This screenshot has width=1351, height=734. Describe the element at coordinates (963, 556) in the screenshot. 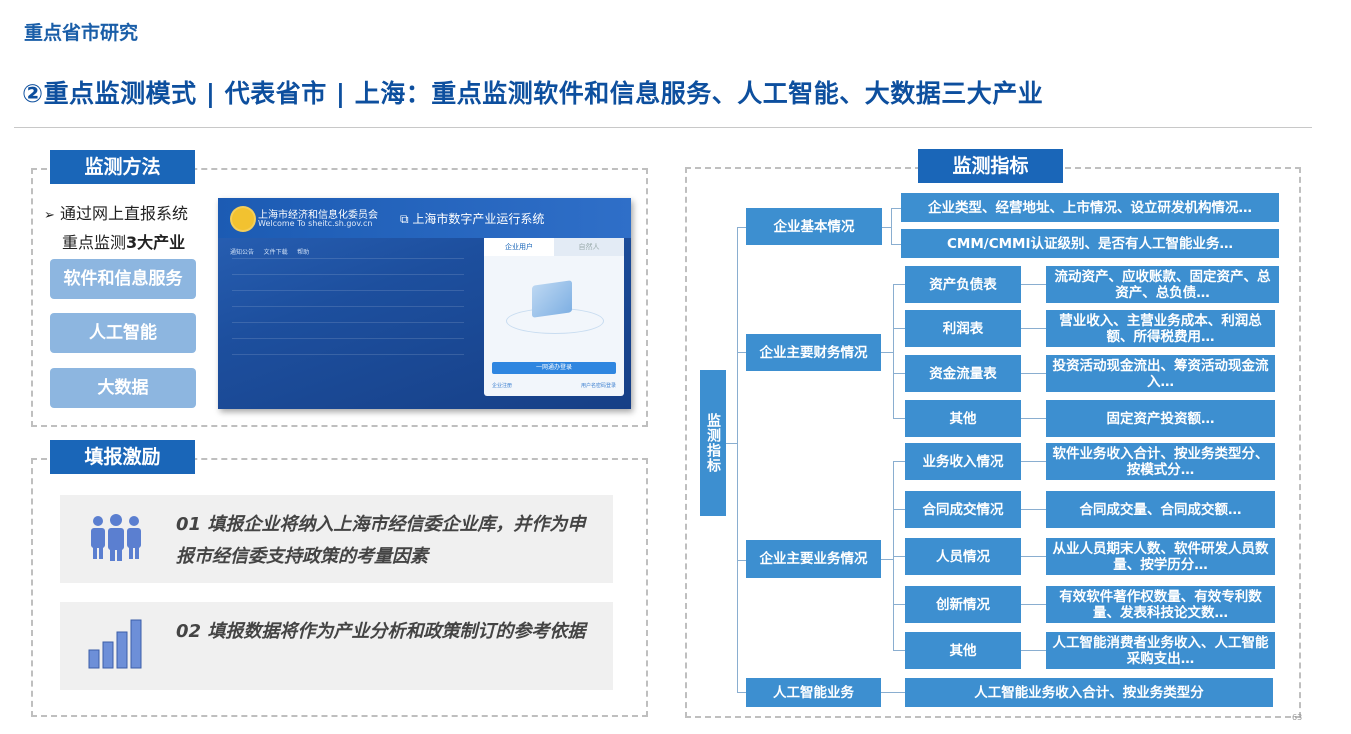

I see `biz-staff: 人员情况` at that location.